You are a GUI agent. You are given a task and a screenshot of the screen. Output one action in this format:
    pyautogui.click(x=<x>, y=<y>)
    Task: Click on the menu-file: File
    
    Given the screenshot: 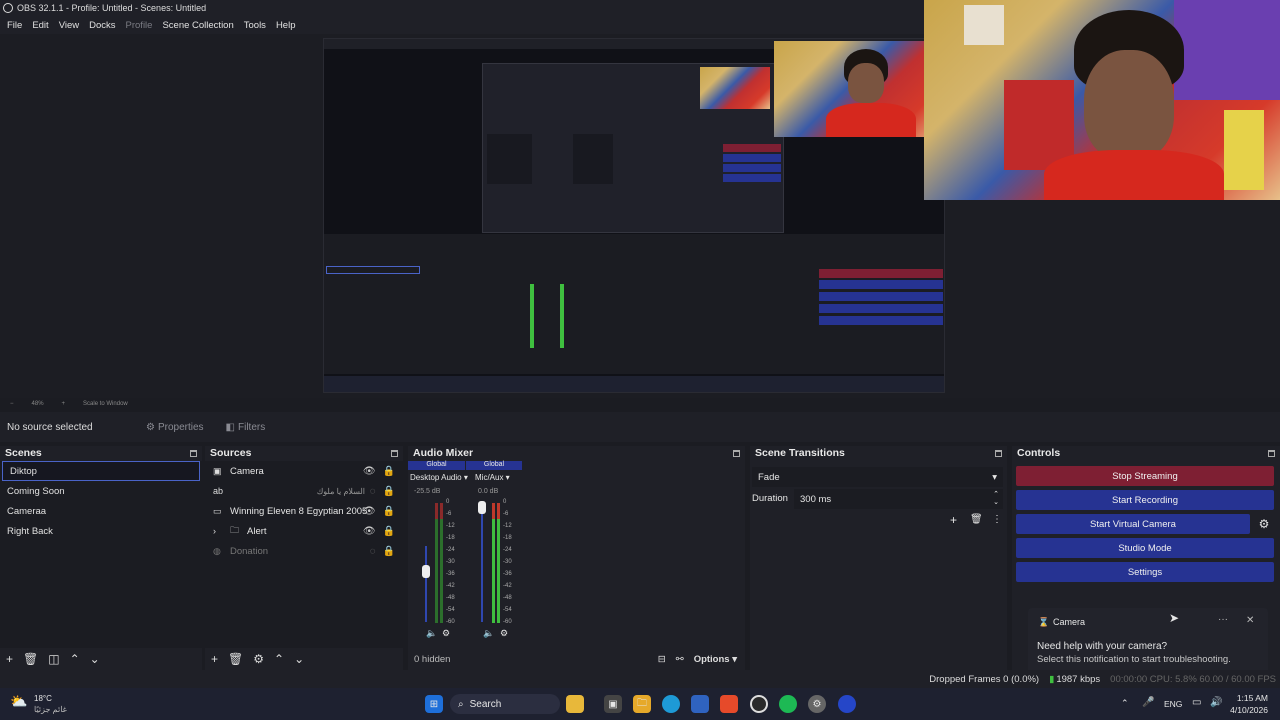 What is the action you would take?
    pyautogui.click(x=14, y=25)
    